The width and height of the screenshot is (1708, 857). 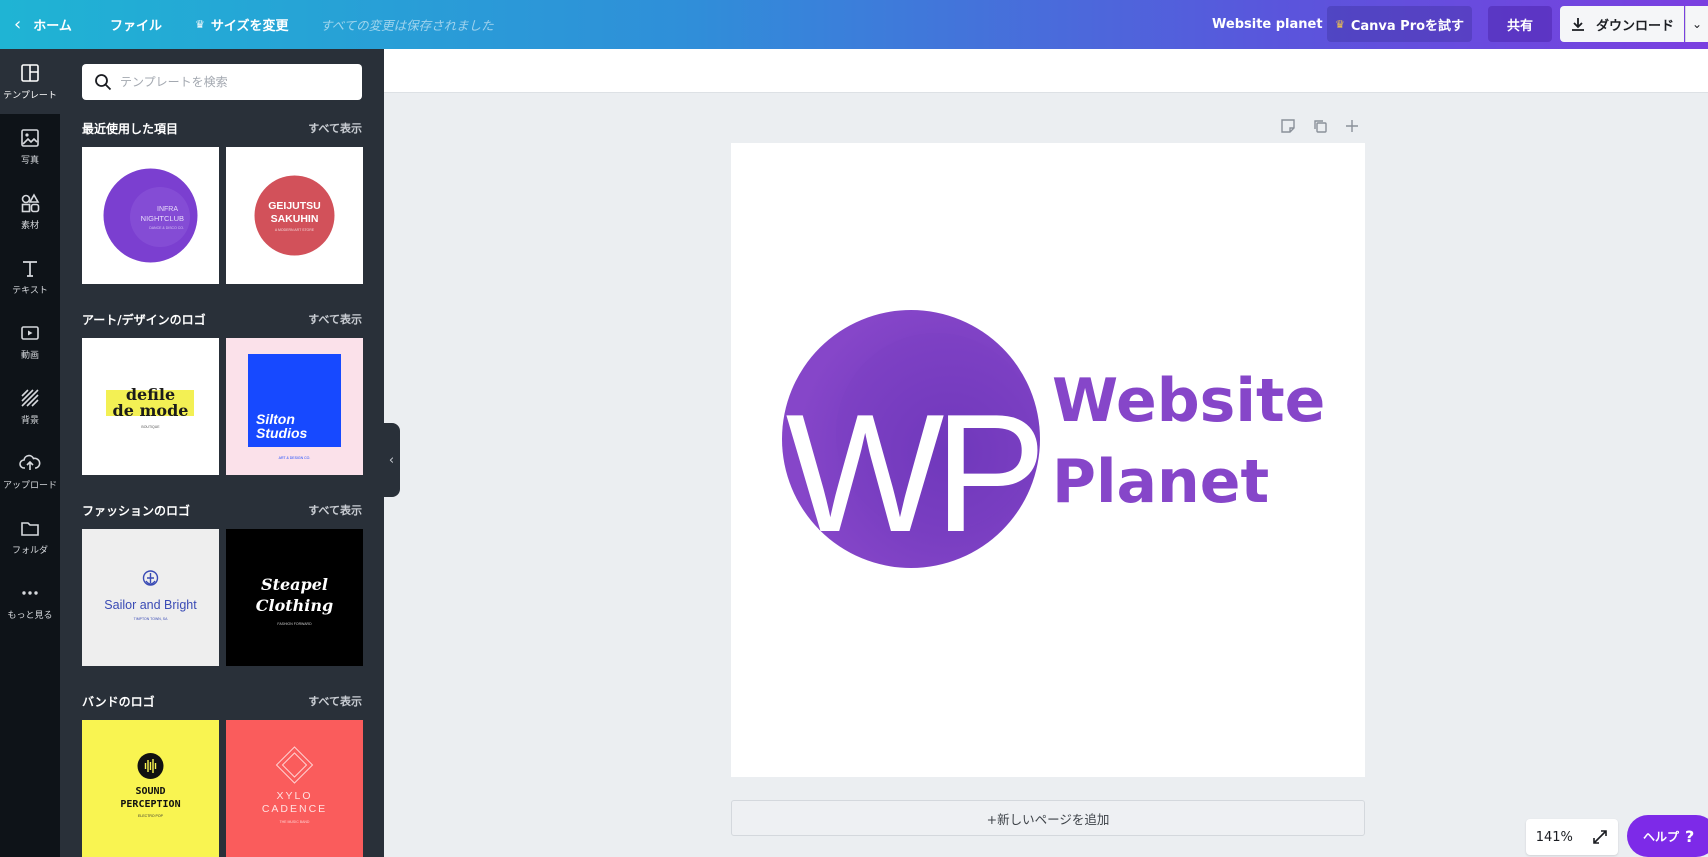 I want to click on rail-item-elements: 素材, so click(x=30, y=211).